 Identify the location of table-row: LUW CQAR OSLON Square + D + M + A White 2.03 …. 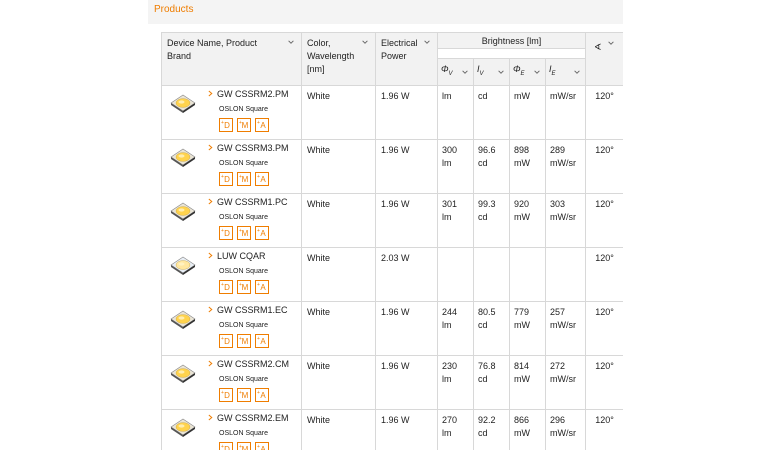
(392, 274).